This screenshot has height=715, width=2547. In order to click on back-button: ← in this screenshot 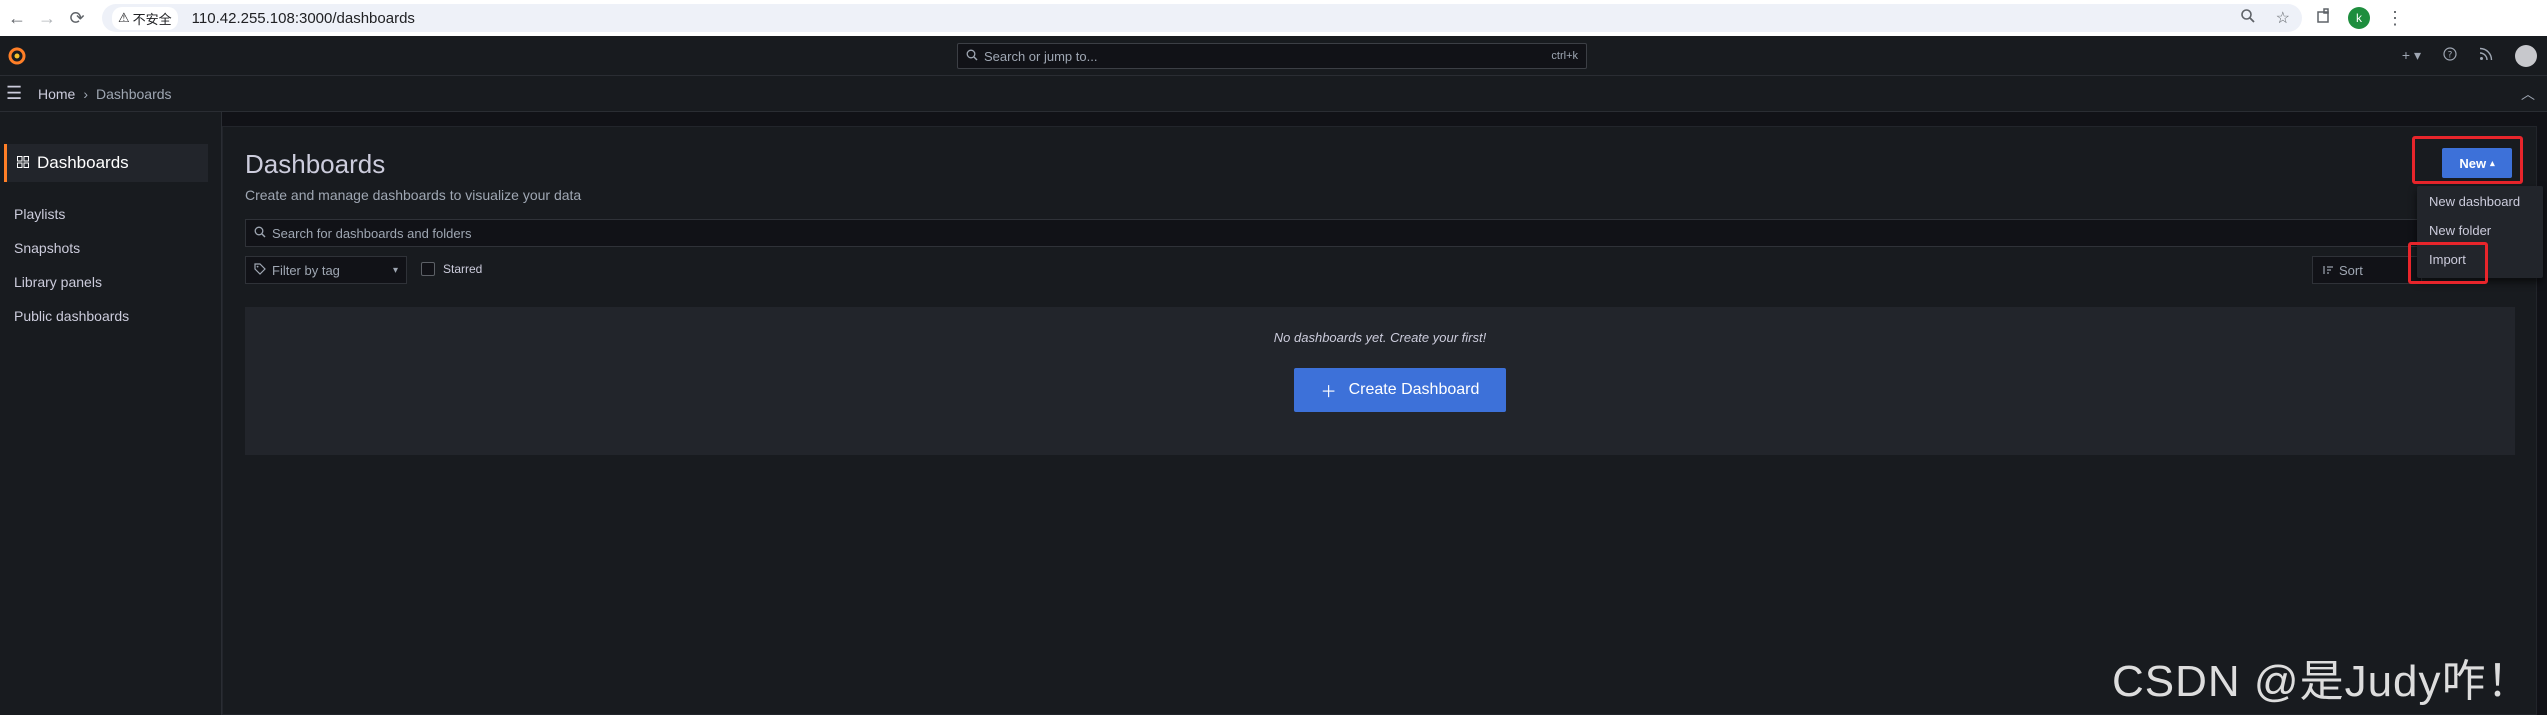, I will do `click(17, 18)`.